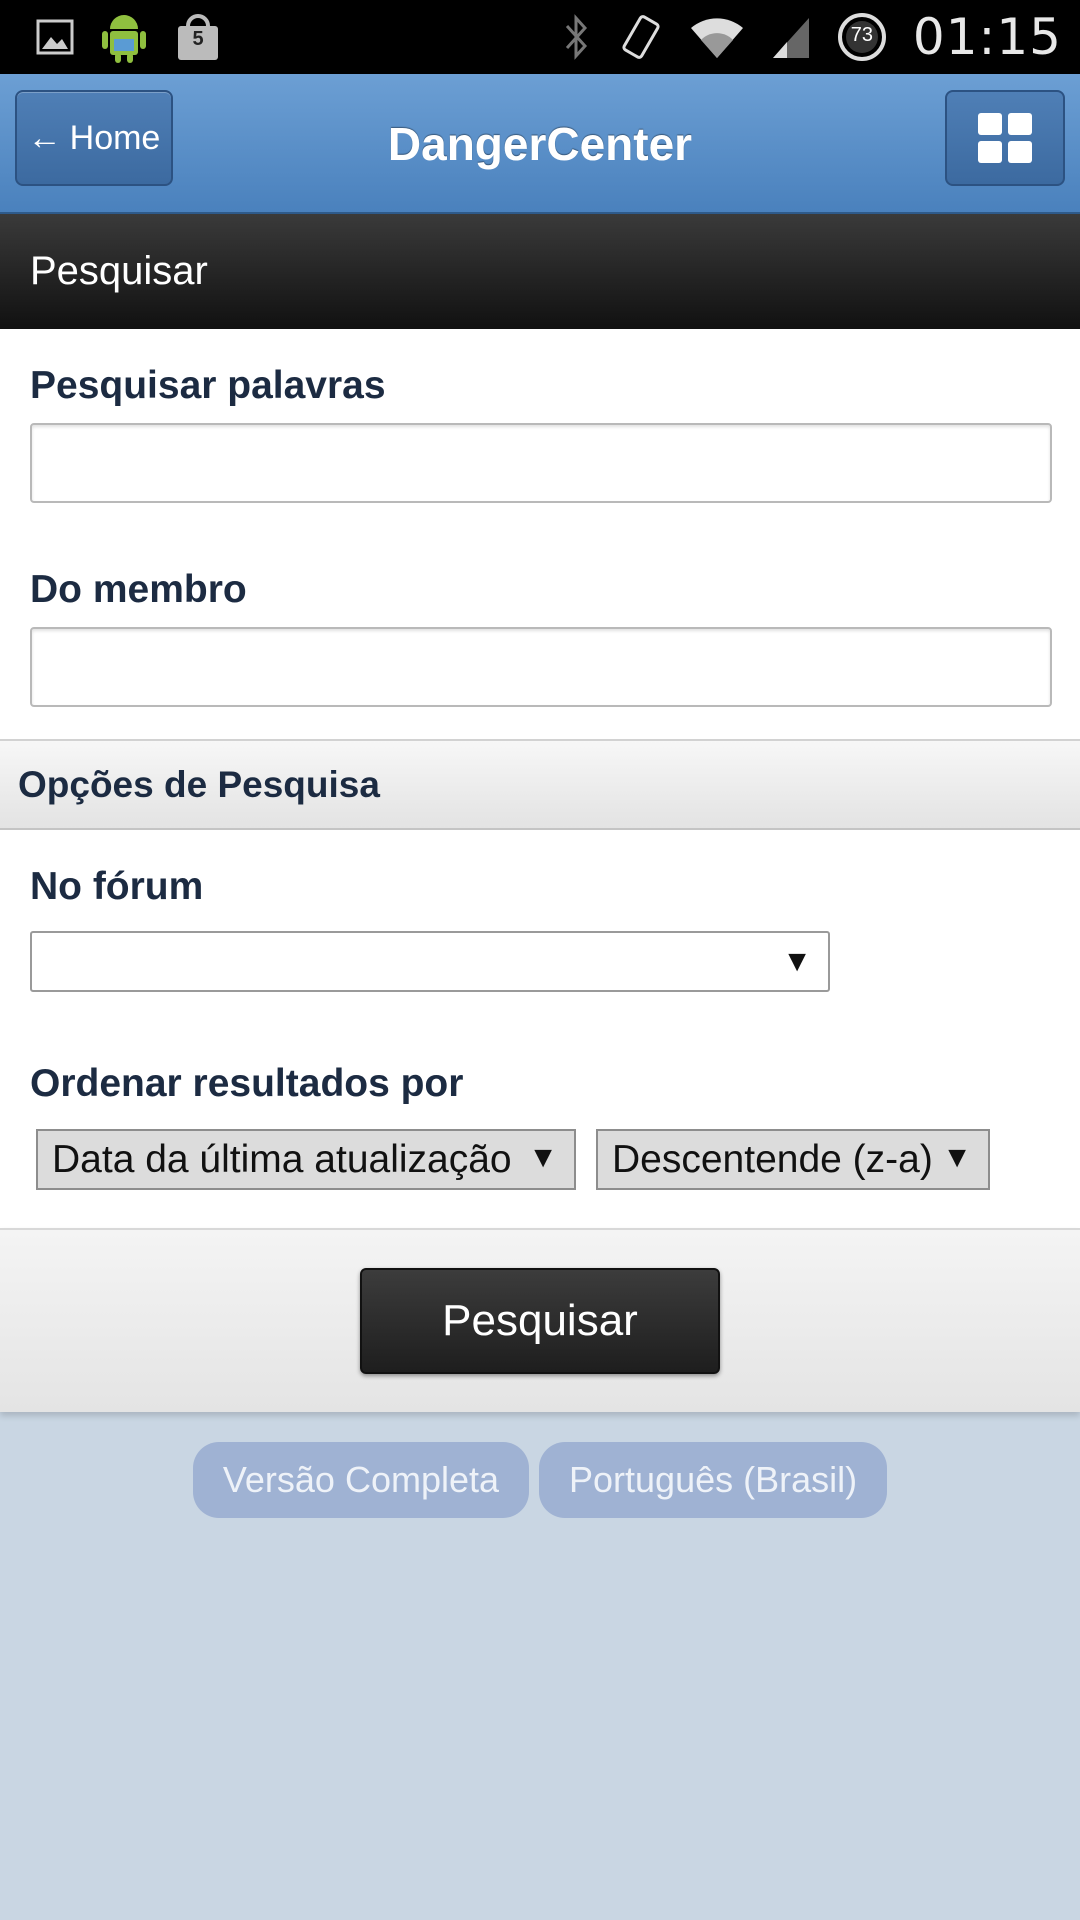 The height and width of the screenshot is (1920, 1080). What do you see at coordinates (713, 1480) in the screenshot?
I see `language-selector: Português (Brasil)` at bounding box center [713, 1480].